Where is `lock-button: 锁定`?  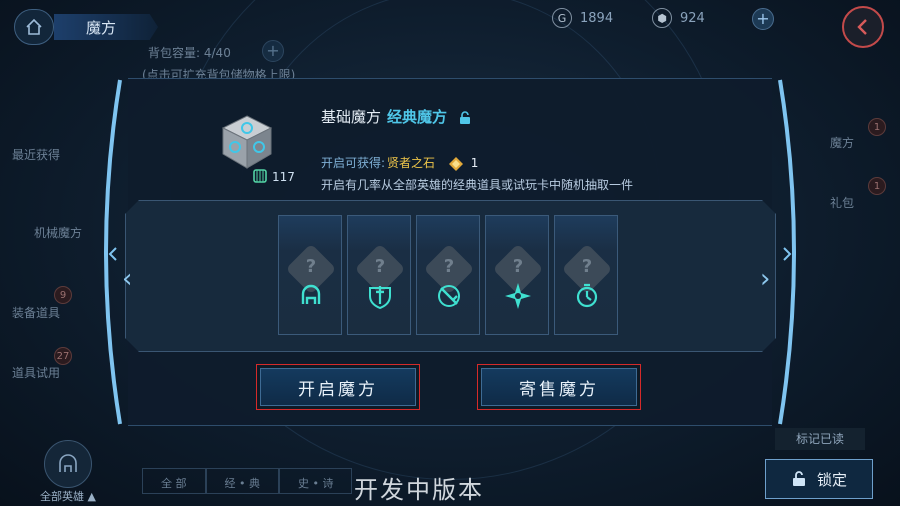 lock-button: 锁定 is located at coordinates (819, 479).